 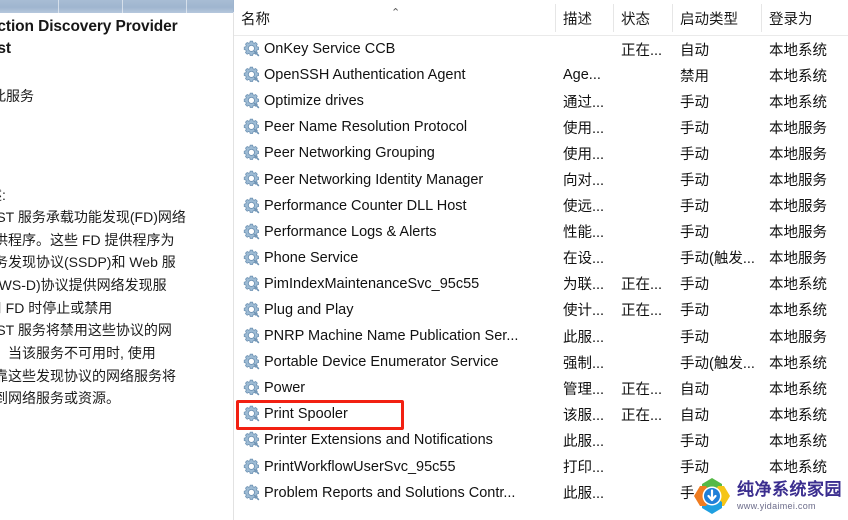 What do you see at coordinates (89, 37) in the screenshot?
I see `service-detail-title: nction Discovery Provider ost` at bounding box center [89, 37].